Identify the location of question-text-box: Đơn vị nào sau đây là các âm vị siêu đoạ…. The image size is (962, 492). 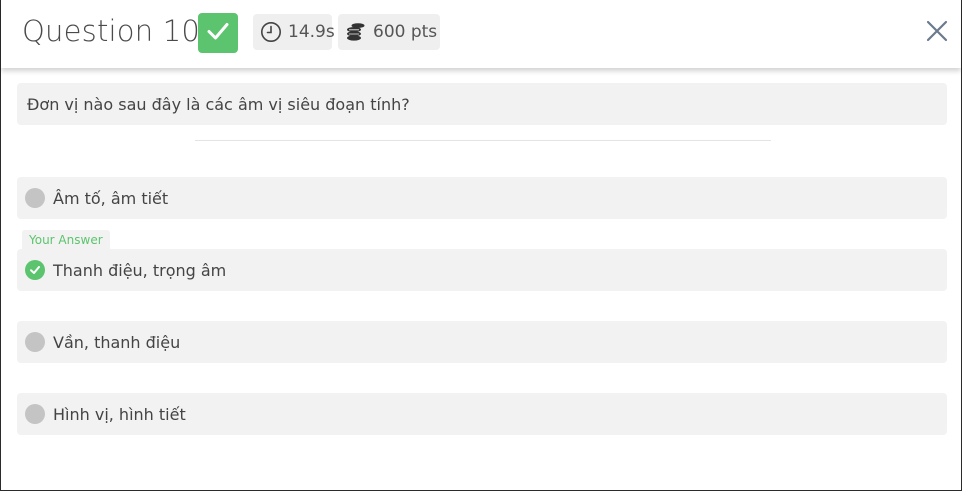
(482, 104).